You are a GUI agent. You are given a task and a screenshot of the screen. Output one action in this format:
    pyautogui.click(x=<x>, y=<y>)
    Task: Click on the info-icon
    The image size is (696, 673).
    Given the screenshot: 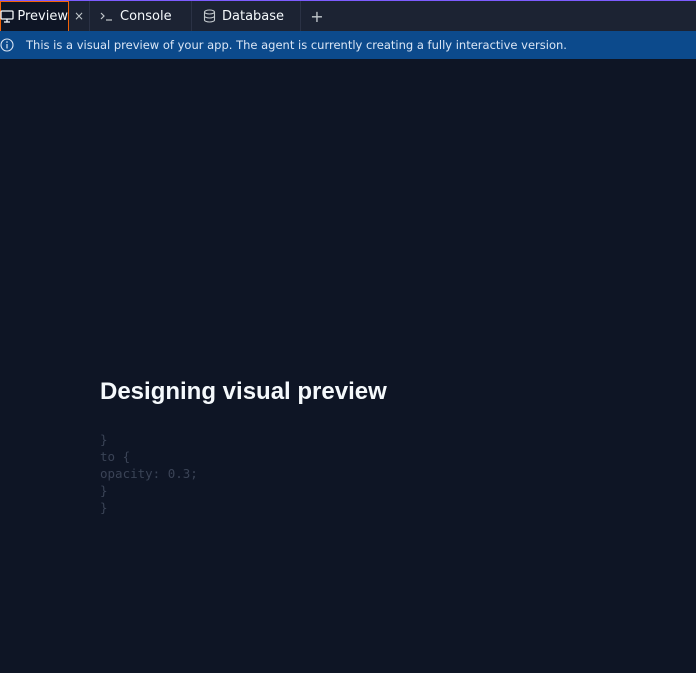 What is the action you would take?
    pyautogui.click(x=8, y=45)
    